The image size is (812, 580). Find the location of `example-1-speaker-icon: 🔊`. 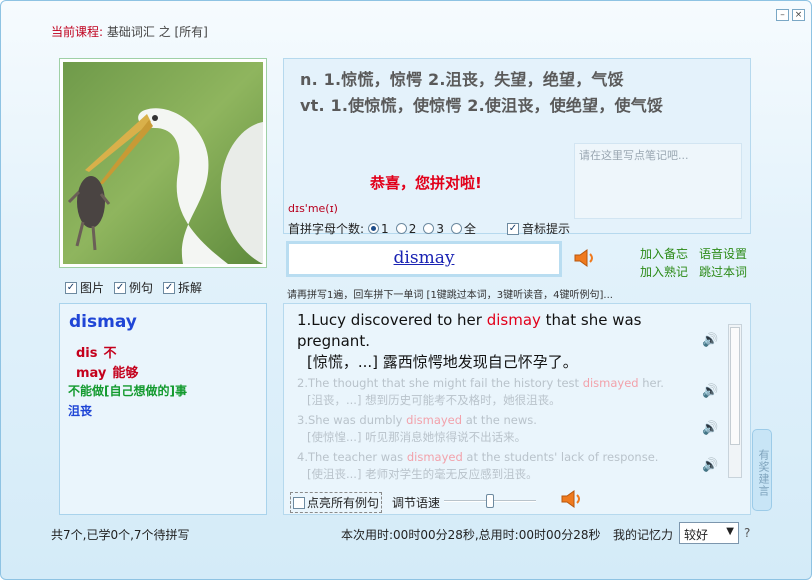

example-1-speaker-icon: 🔊 is located at coordinates (710, 340).